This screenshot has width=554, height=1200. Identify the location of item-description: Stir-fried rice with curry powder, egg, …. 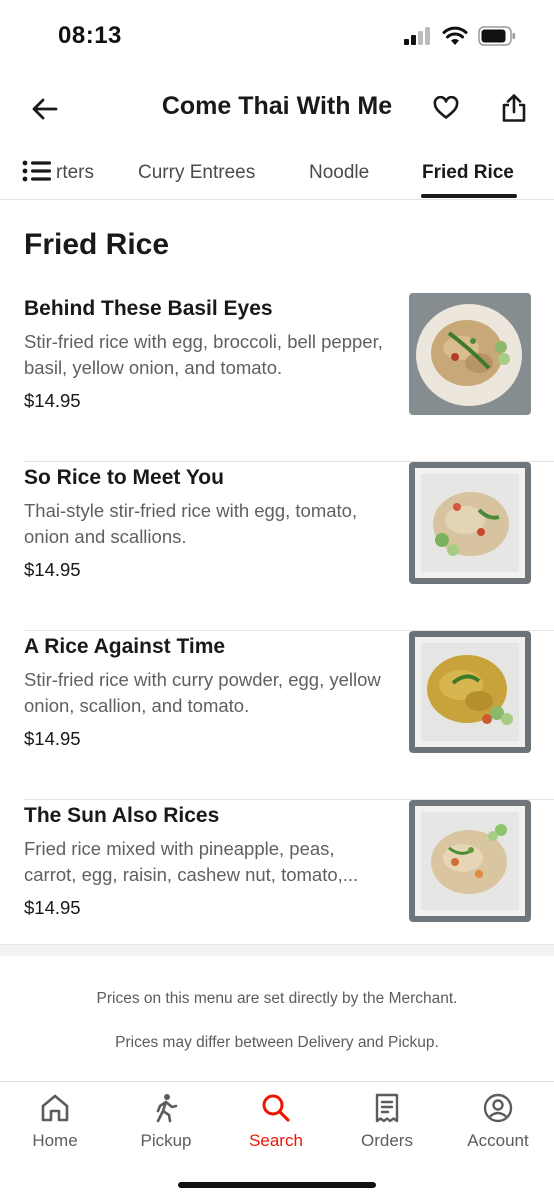
(202, 692).